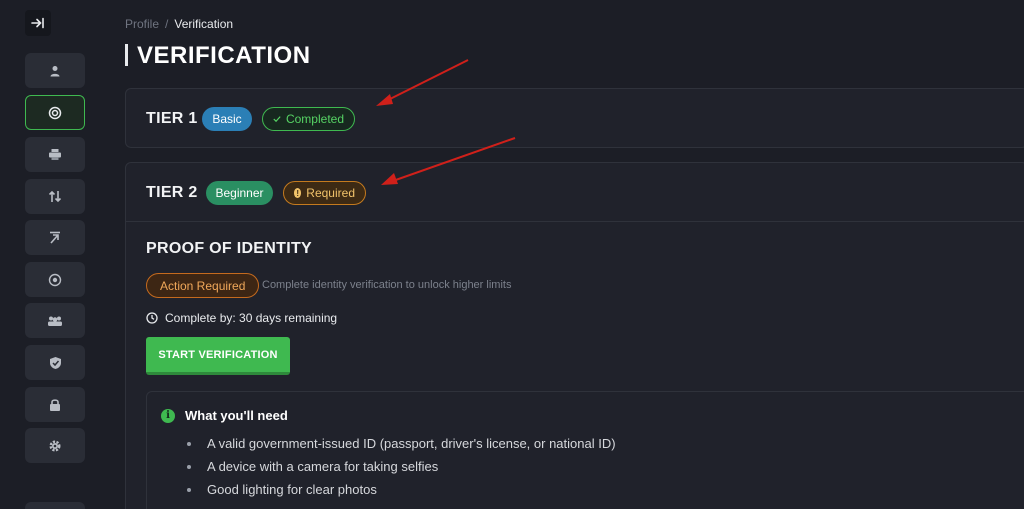  I want to click on lock-icon, so click(55, 404).